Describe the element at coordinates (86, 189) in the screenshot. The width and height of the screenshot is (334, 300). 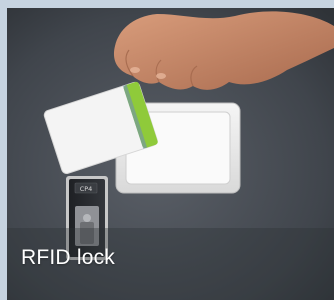
I see `lock-display-text: CP4` at that location.